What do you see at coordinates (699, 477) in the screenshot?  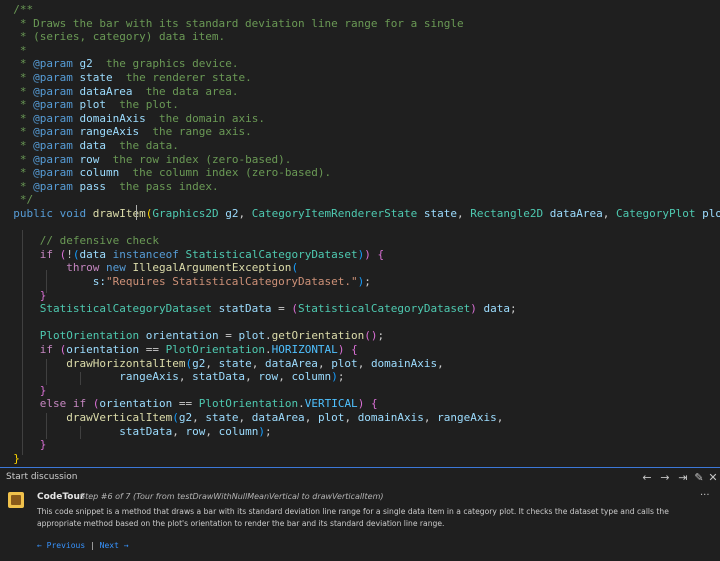 I see `edit-icon: ✎` at bounding box center [699, 477].